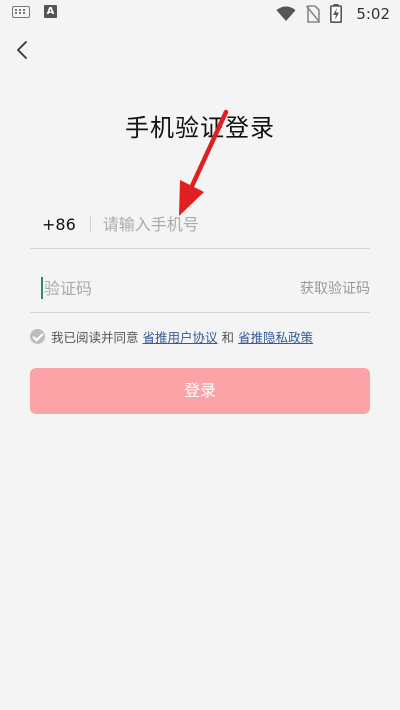  Describe the element at coordinates (180, 336) in the screenshot. I see `user-agreement-link: 省推用户协议` at that location.